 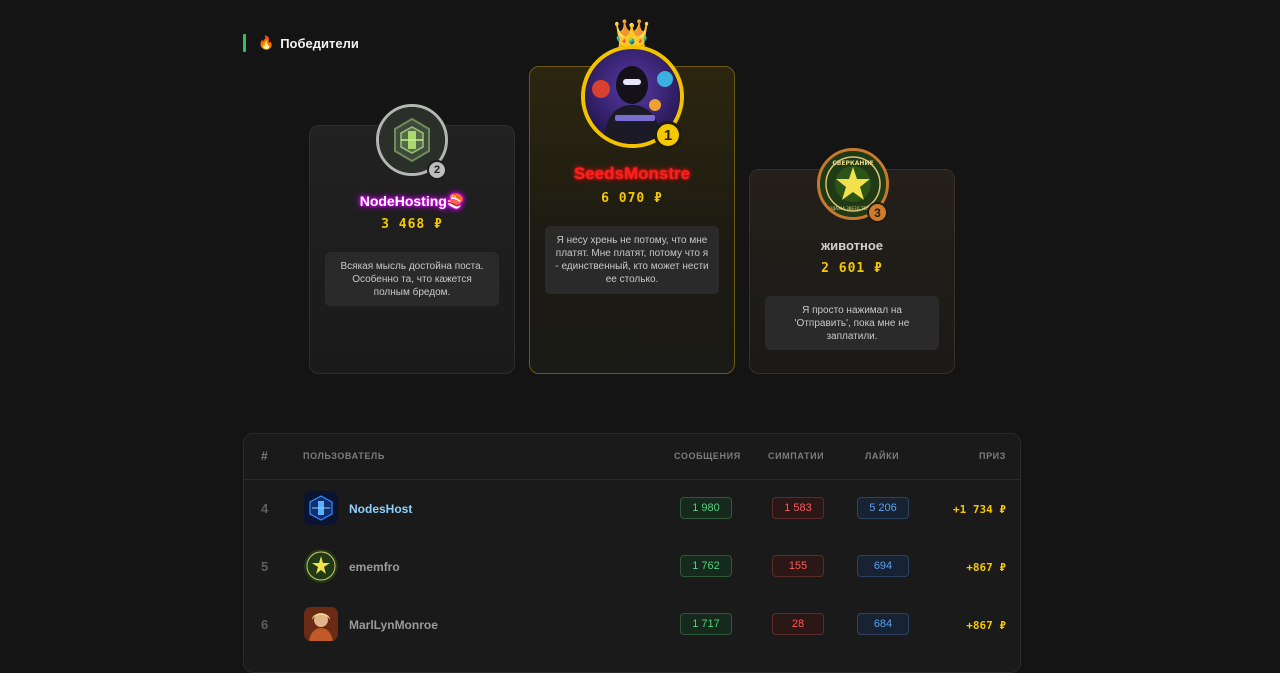 I want to click on user-name: MarlLynMonroe, so click(x=393, y=625).